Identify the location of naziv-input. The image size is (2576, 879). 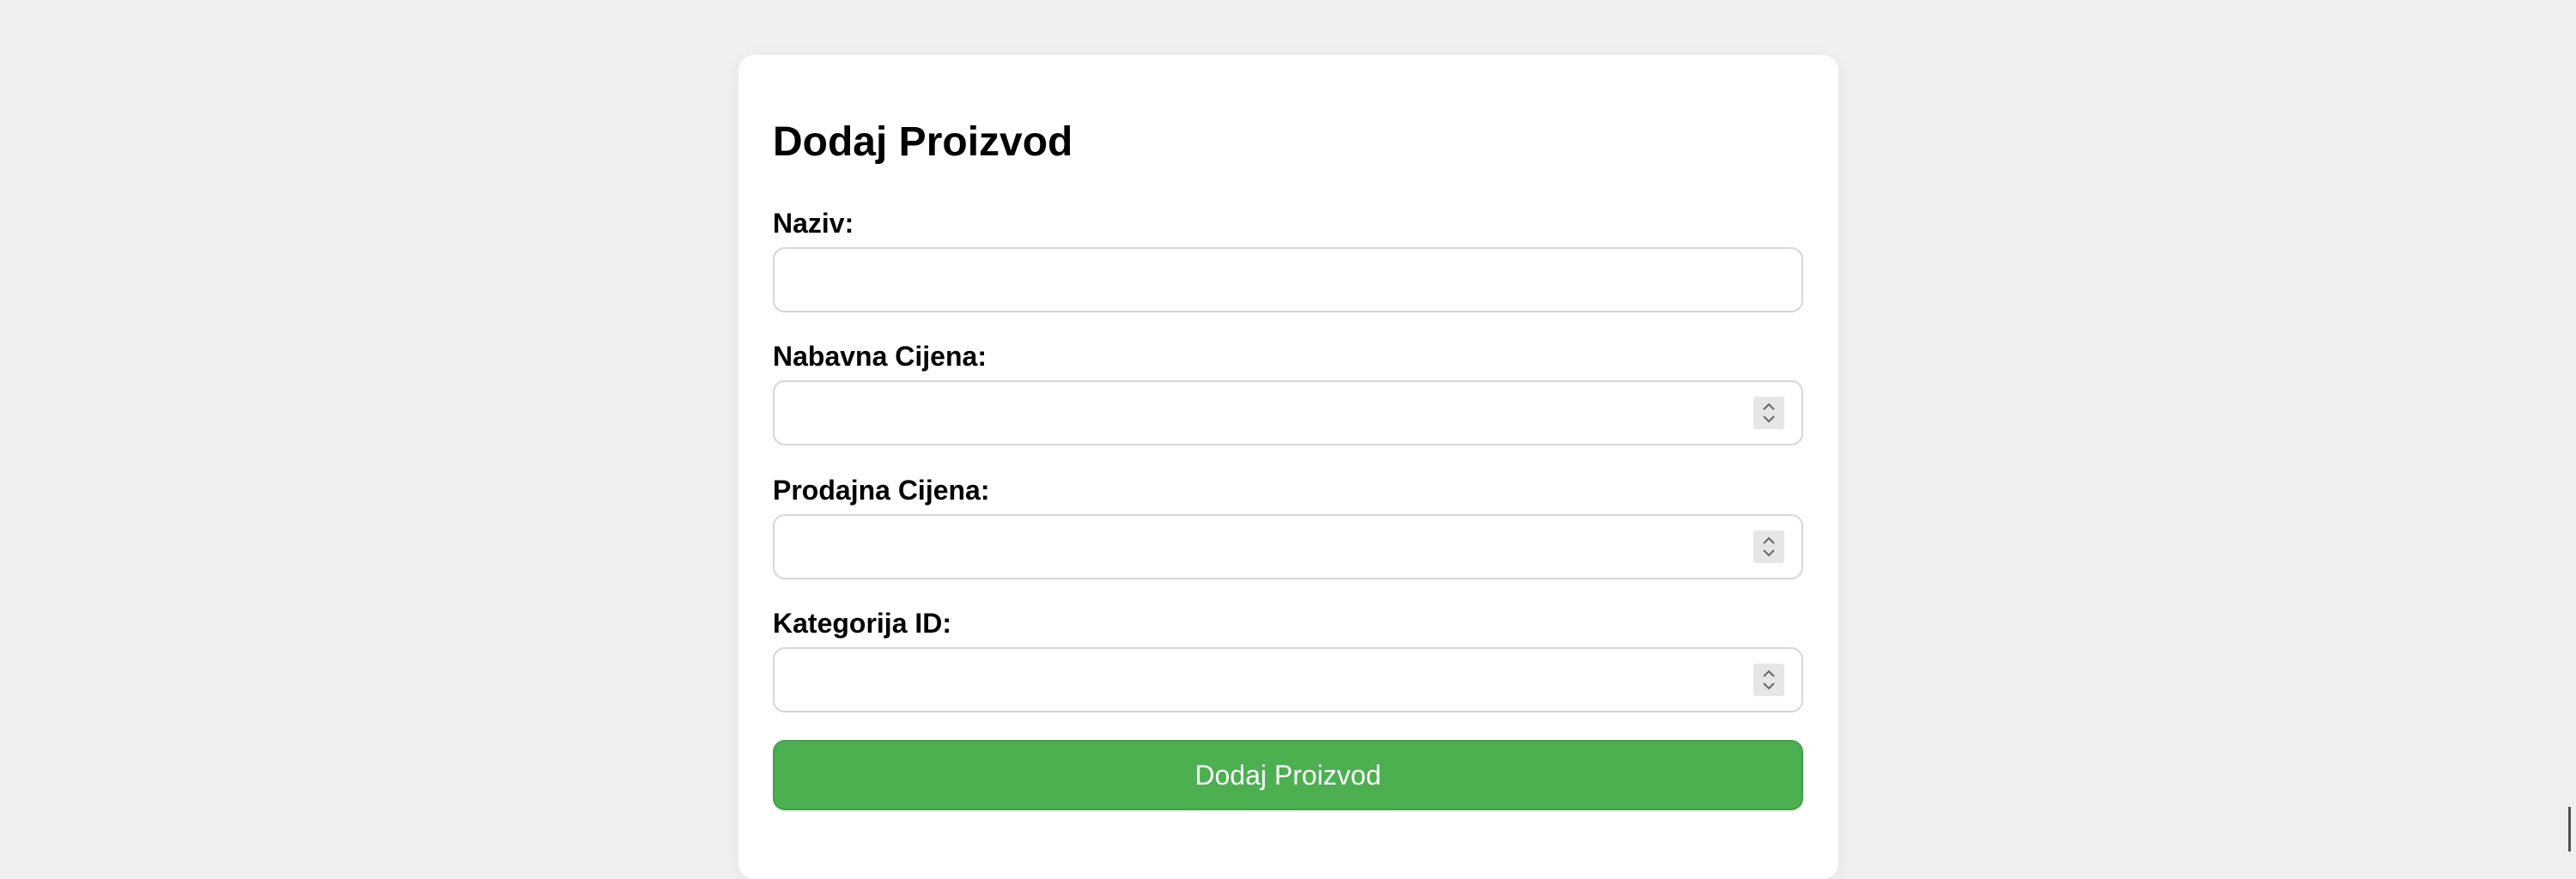
(1288, 280).